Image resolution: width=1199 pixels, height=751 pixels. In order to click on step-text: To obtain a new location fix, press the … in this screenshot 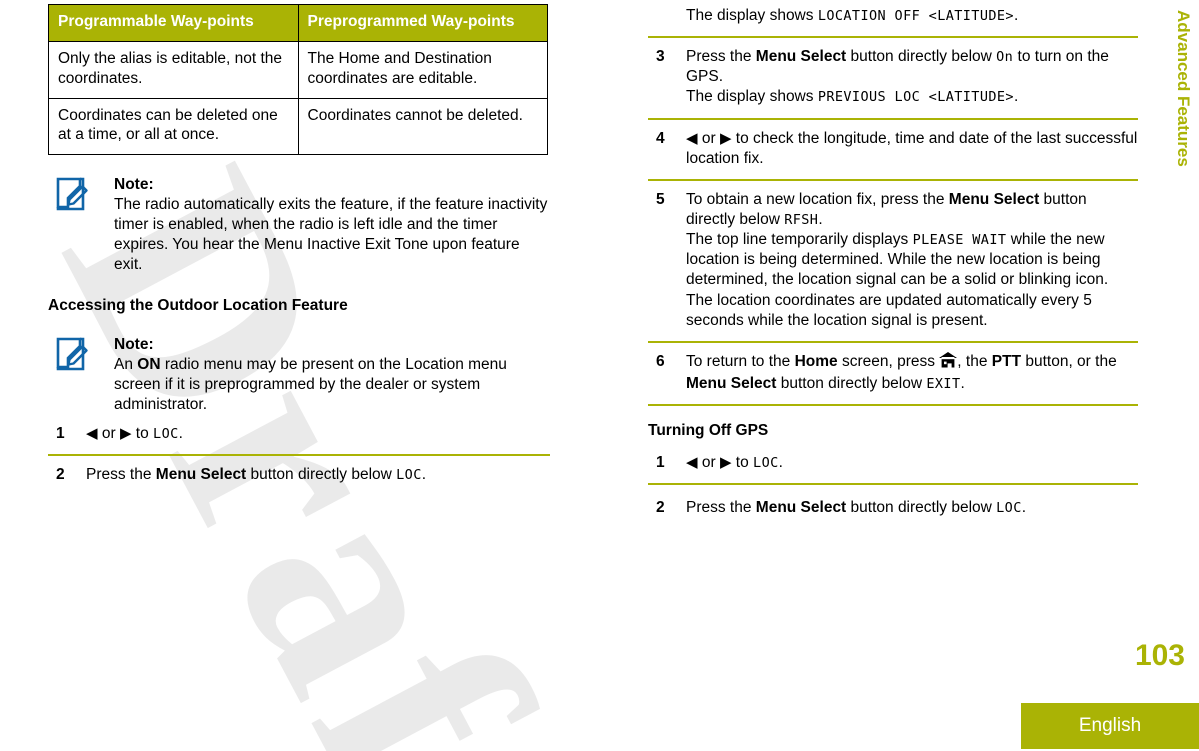, I will do `click(912, 210)`.